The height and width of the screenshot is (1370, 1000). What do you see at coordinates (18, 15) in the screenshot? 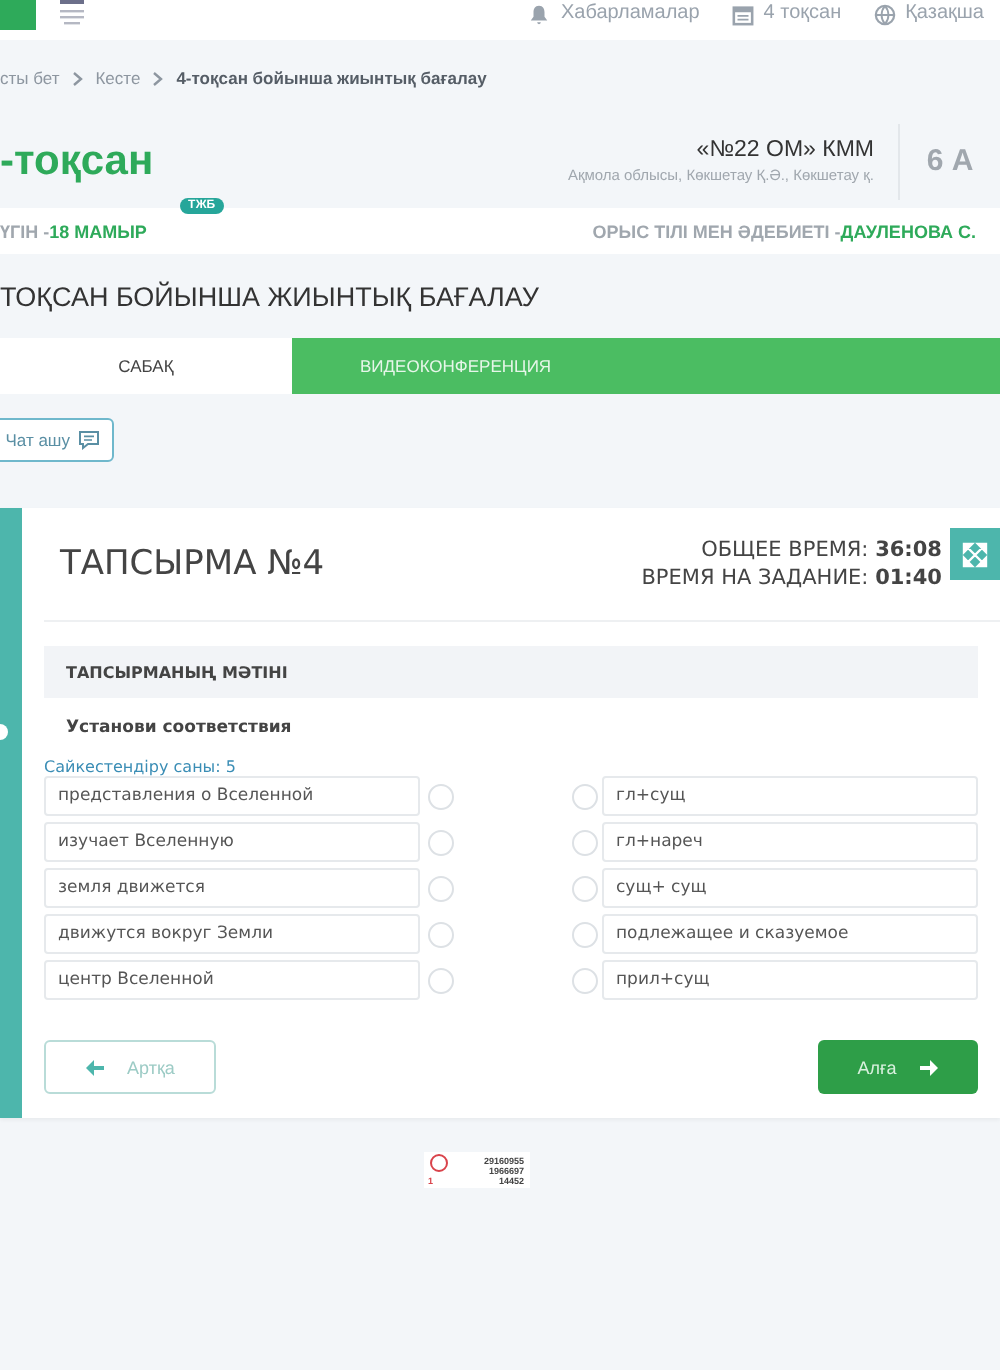
I see `logo-icon` at bounding box center [18, 15].